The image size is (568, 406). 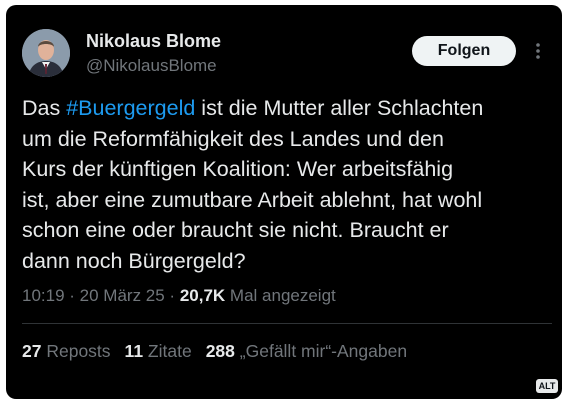 What do you see at coordinates (323, 351) in the screenshot?
I see `likes-label: „Gefällt mir“-Angaben` at bounding box center [323, 351].